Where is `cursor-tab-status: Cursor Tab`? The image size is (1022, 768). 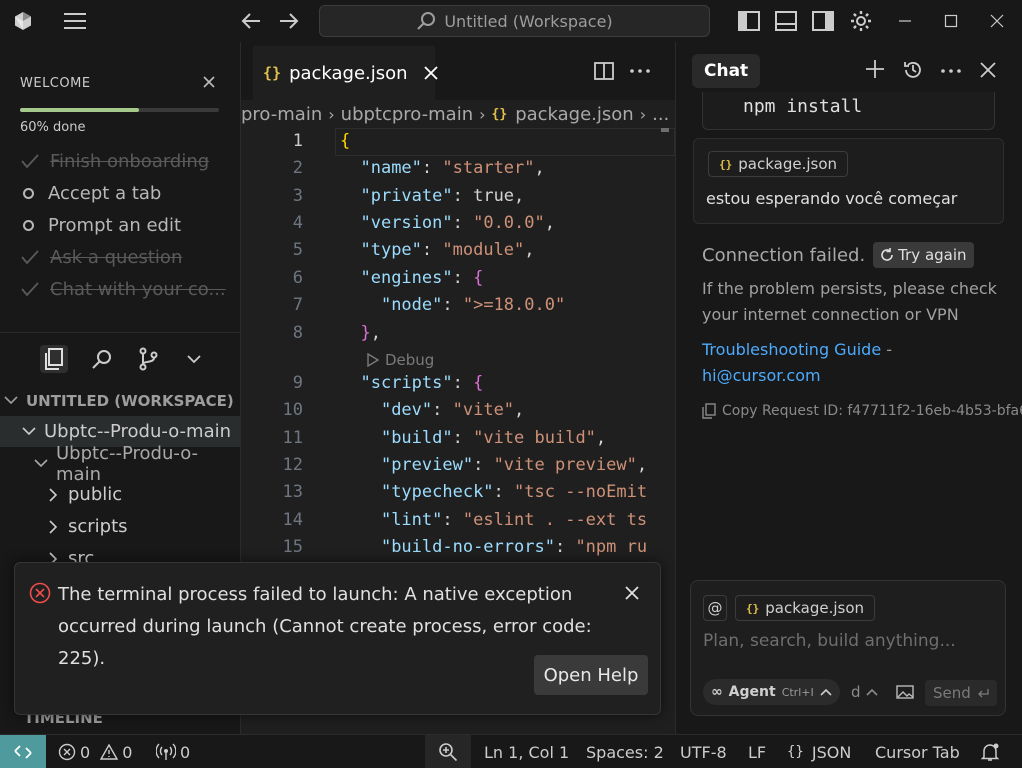 cursor-tab-status: Cursor Tab is located at coordinates (917, 751).